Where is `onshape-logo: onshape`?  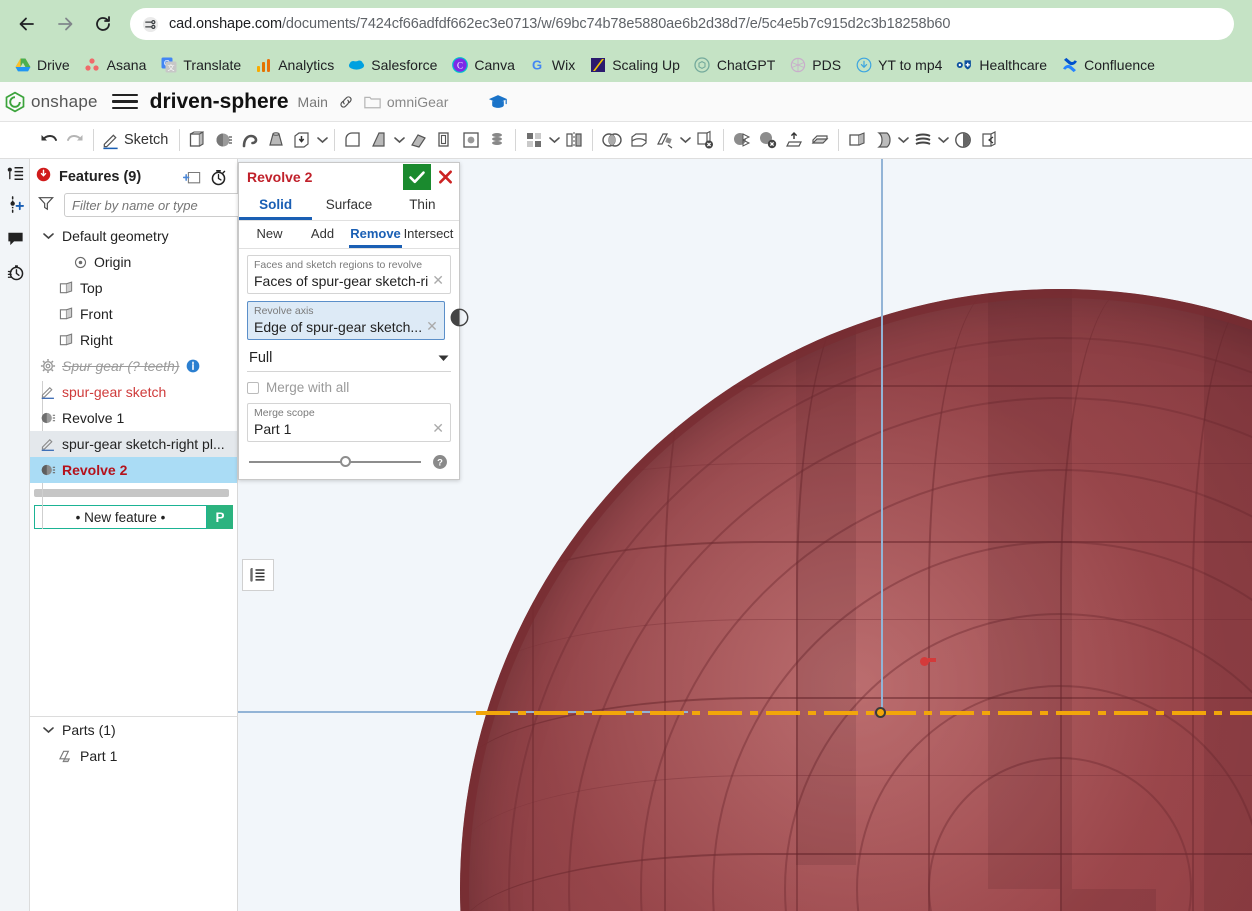
onshape-logo: onshape is located at coordinates (51, 102).